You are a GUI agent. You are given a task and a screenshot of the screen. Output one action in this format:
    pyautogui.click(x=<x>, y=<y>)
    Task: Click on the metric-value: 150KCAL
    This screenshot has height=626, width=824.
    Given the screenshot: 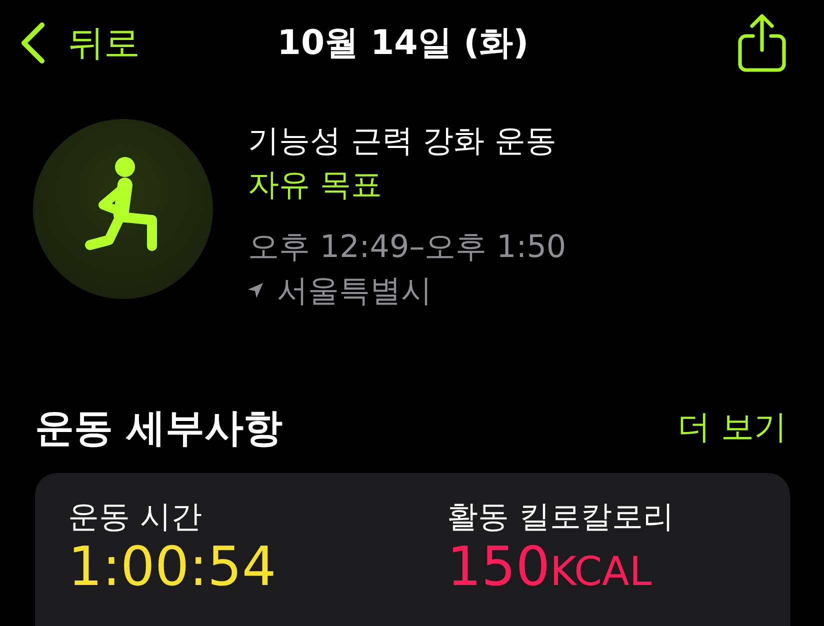 What is the action you would take?
    pyautogui.click(x=550, y=568)
    